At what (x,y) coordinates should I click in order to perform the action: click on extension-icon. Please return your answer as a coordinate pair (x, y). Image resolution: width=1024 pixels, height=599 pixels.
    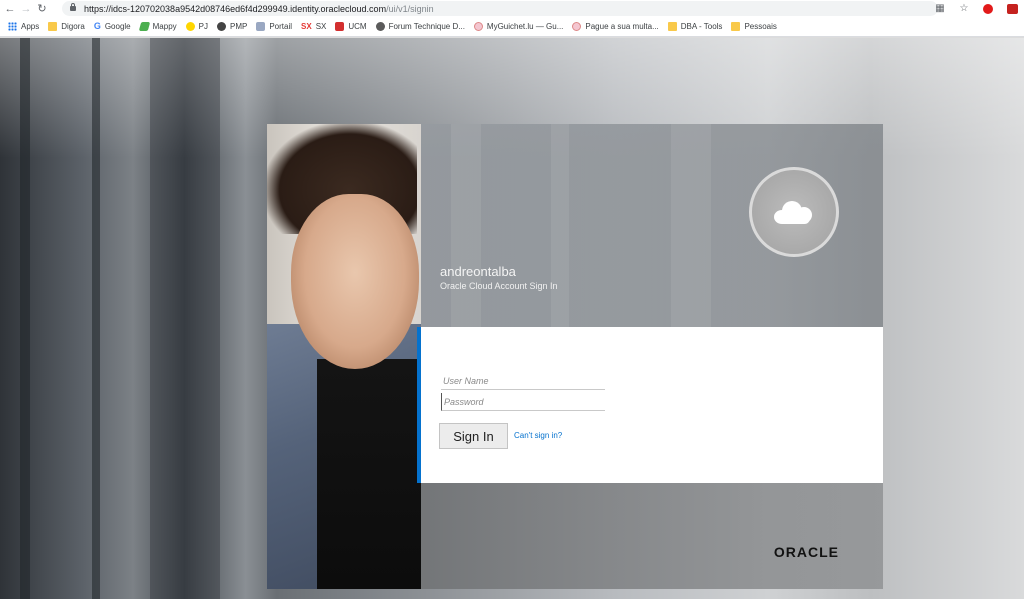
    Looking at the image, I should click on (1012, 9).